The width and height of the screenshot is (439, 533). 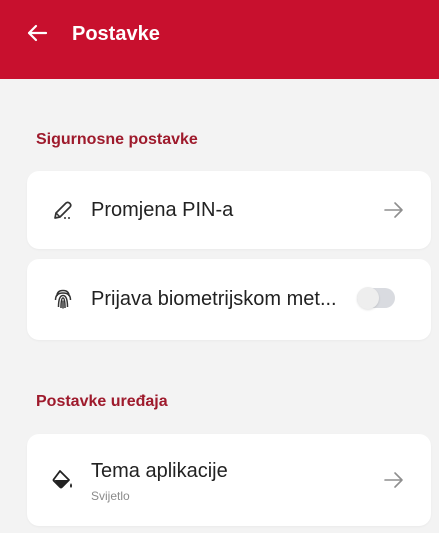 I want to click on app-theme-label: Tema aplikacije, so click(x=159, y=471).